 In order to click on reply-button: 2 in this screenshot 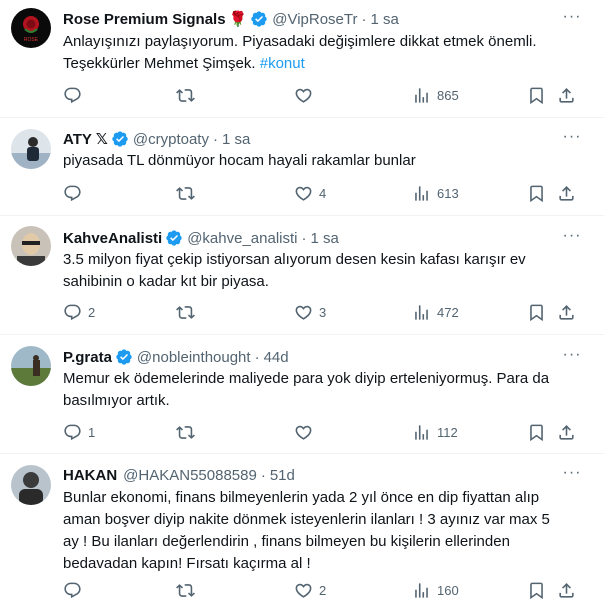, I will do `click(79, 312)`.